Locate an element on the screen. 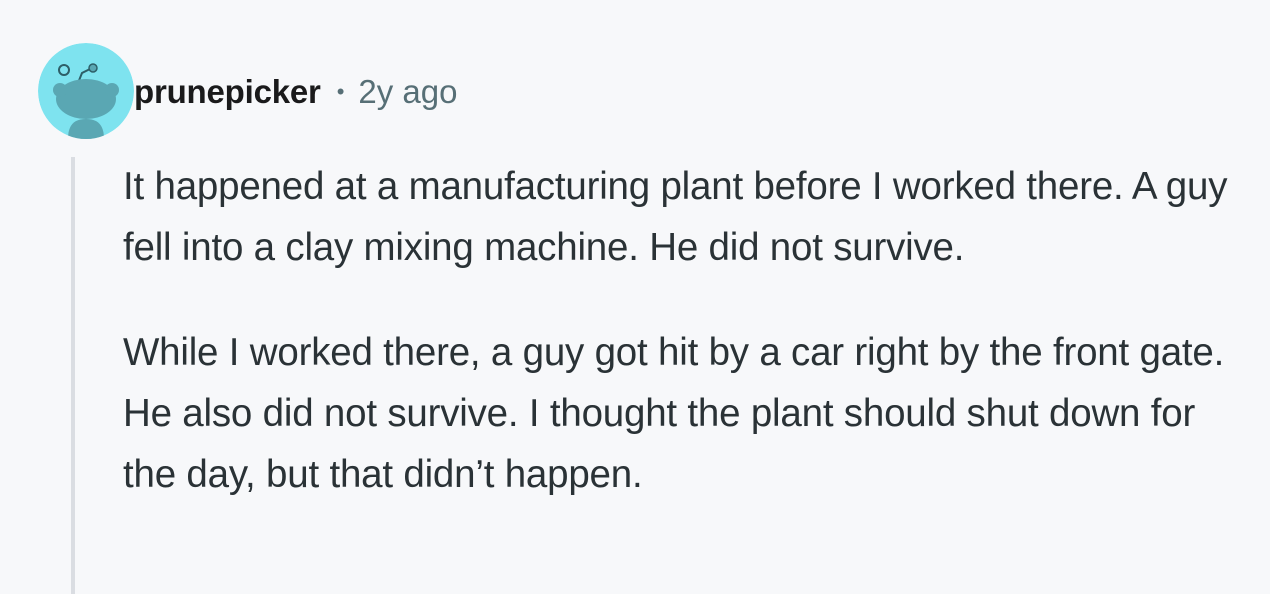  comment-header: prunepicker • 2y ago is located at coordinates (296, 92).